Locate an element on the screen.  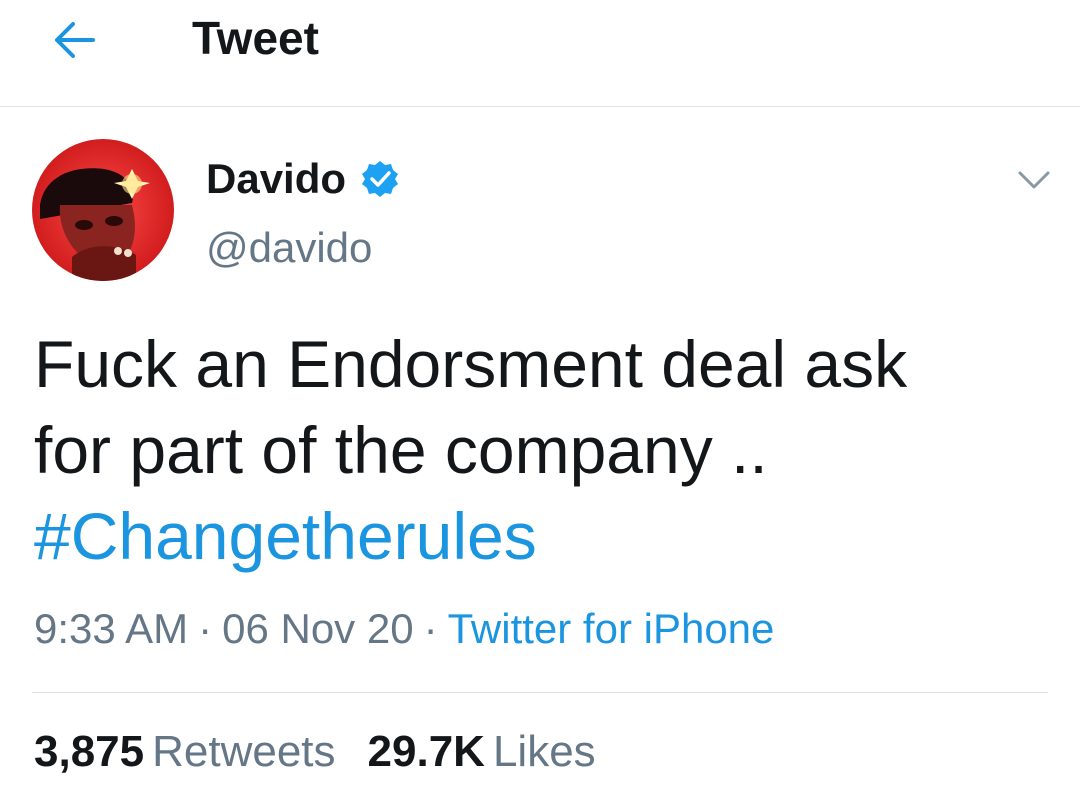
retweets-label: Retweets is located at coordinates (244, 751).